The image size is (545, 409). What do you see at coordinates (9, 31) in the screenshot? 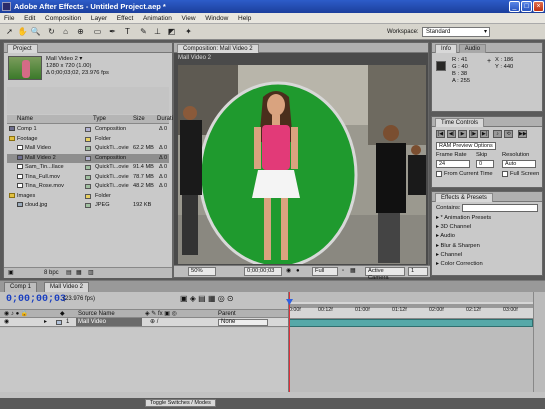
I see `selection-tool-icon: ➚` at bounding box center [9, 31].